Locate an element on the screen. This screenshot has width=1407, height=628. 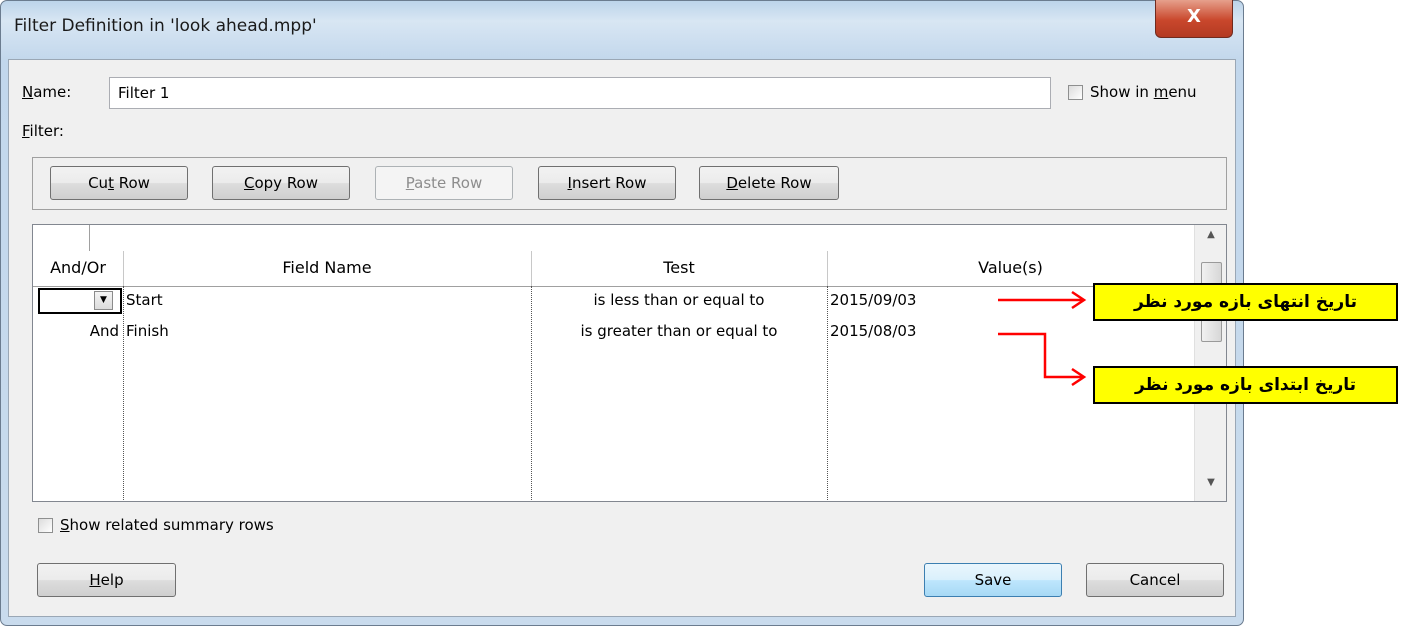
end-date-annotation: تاریخ انتهای بازه مورد نظر is located at coordinates (1245, 302).